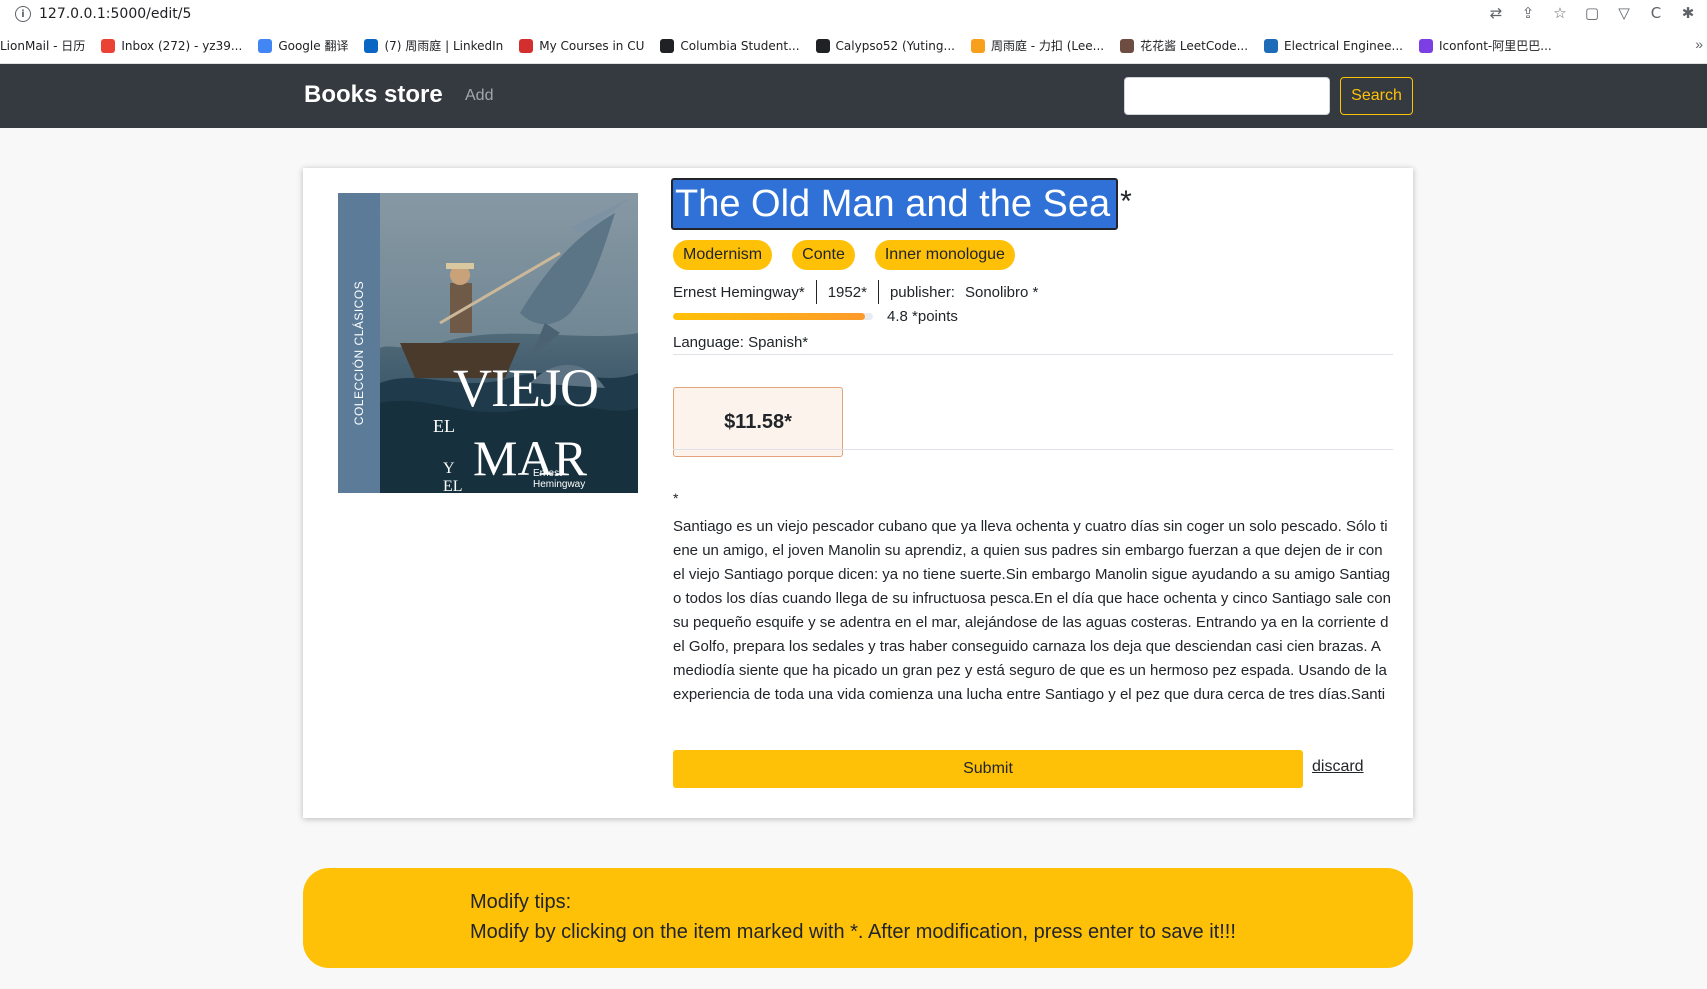  What do you see at coordinates (822, 45) in the screenshot?
I see `github-icon` at bounding box center [822, 45].